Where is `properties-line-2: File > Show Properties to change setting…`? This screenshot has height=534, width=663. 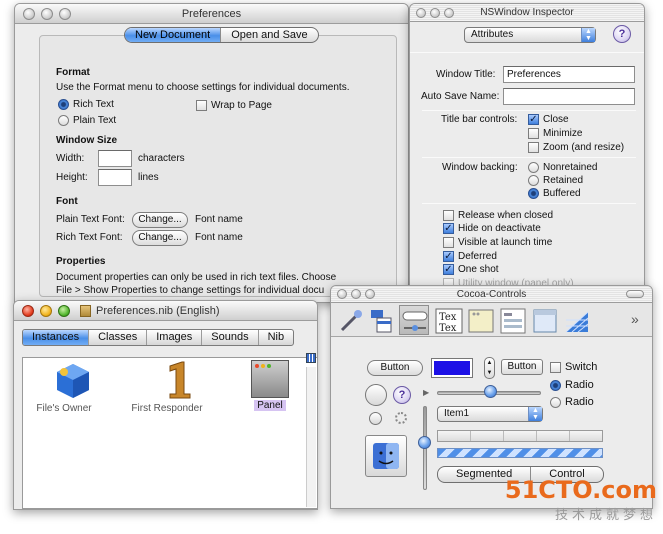 properties-line-2: File > Show Properties to change setting… is located at coordinates (190, 290).